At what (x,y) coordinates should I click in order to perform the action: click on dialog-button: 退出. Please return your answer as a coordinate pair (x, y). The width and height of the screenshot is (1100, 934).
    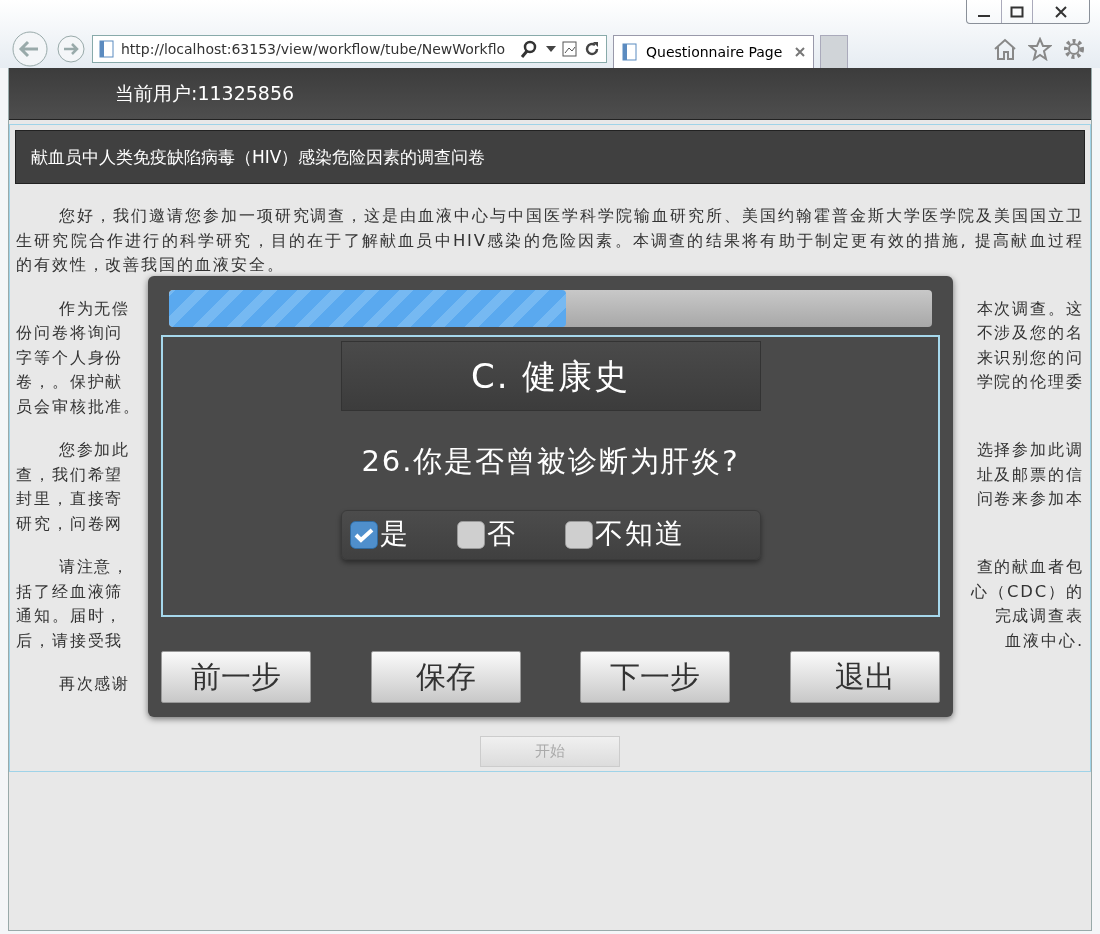
    Looking at the image, I should click on (864, 677).